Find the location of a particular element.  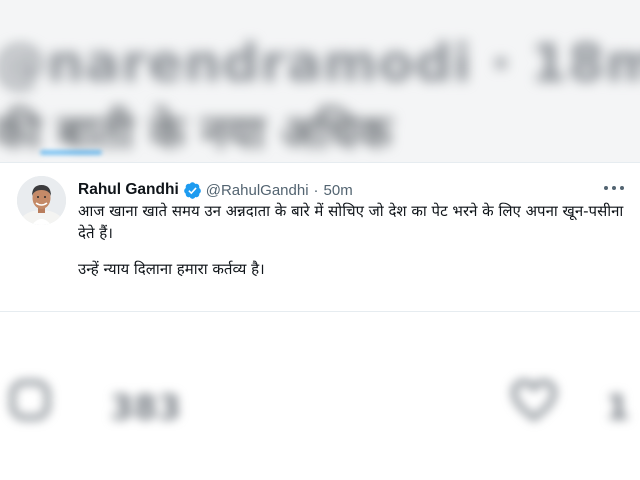

profile-photo is located at coordinates (41, 200).